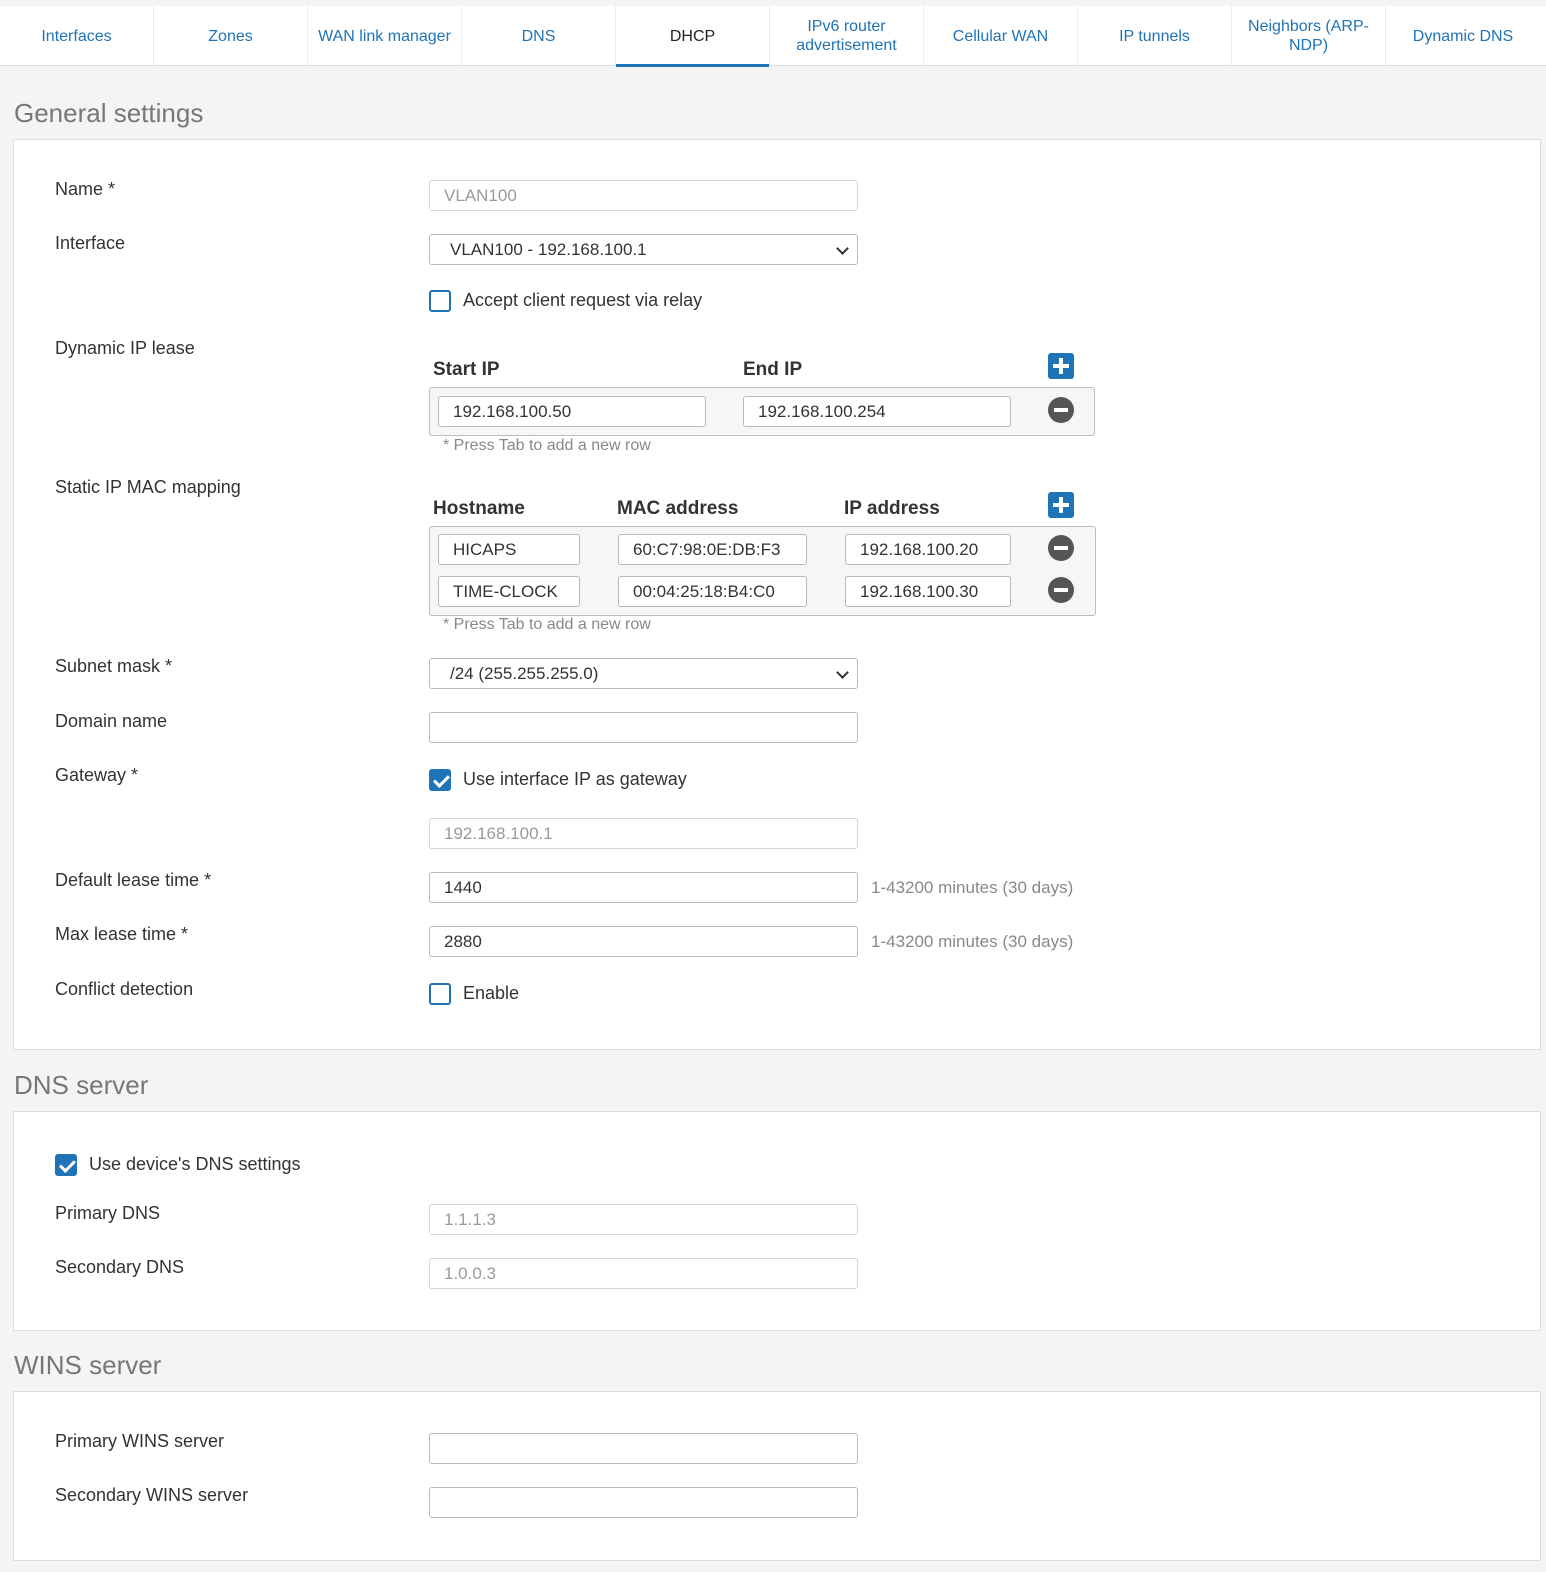  Describe the element at coordinates (479, 508) in the screenshot. I see `hostname-header: Hostname` at that location.